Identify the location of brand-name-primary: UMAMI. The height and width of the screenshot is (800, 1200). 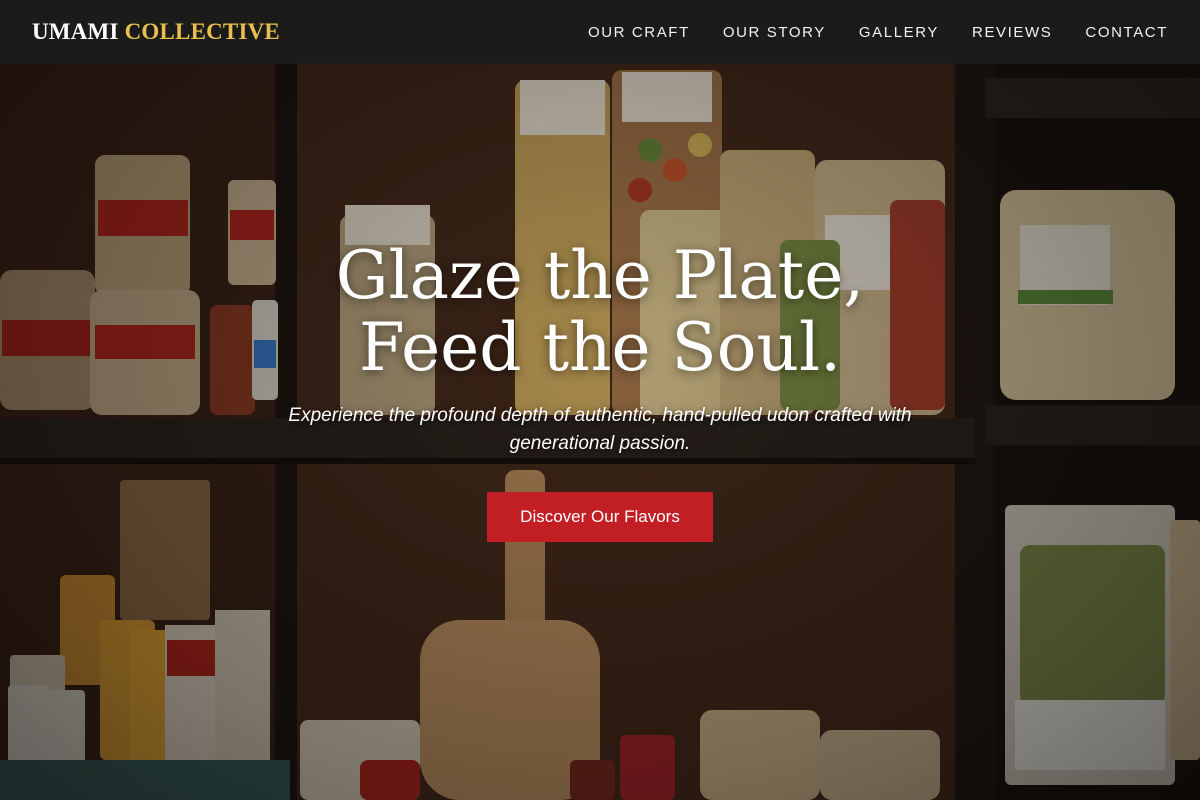
(75, 31).